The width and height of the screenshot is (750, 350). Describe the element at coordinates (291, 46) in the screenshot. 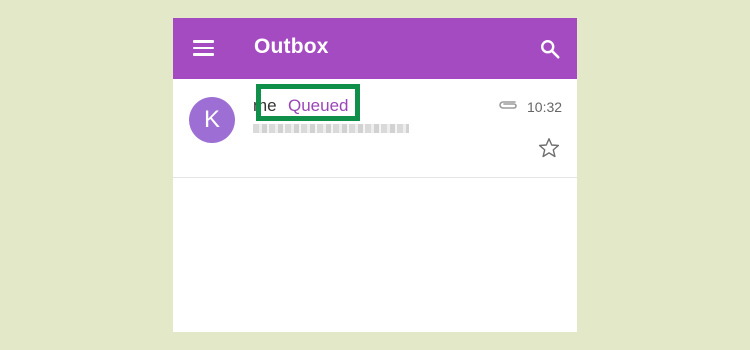

I see `page-title: Outbox` at that location.